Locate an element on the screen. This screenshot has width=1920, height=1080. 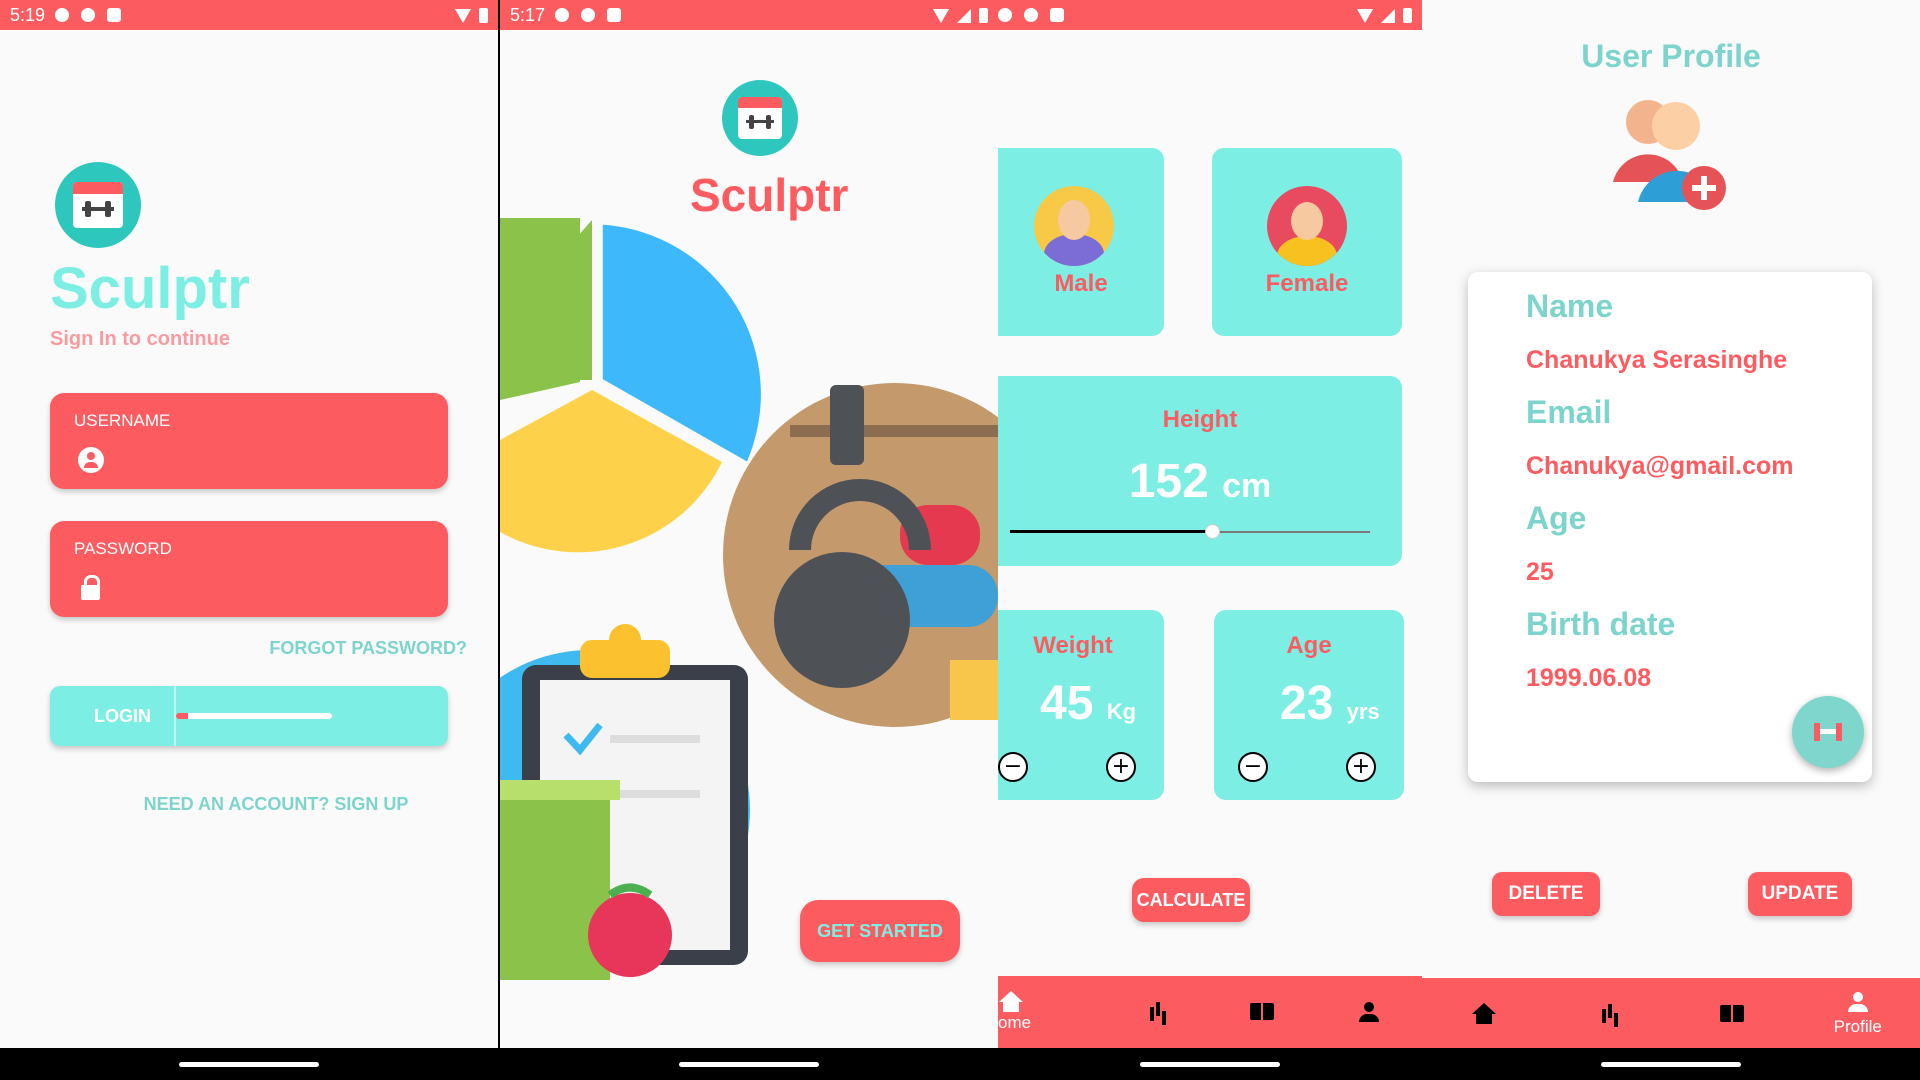
bottom-navigation: ome is located at coordinates (1210, 1012).